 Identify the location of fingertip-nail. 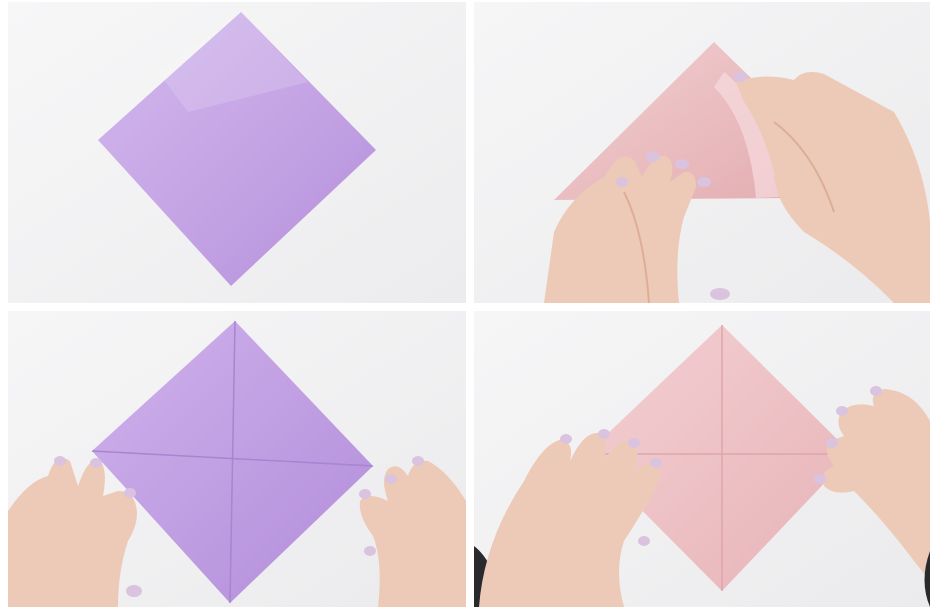
(720, 294).